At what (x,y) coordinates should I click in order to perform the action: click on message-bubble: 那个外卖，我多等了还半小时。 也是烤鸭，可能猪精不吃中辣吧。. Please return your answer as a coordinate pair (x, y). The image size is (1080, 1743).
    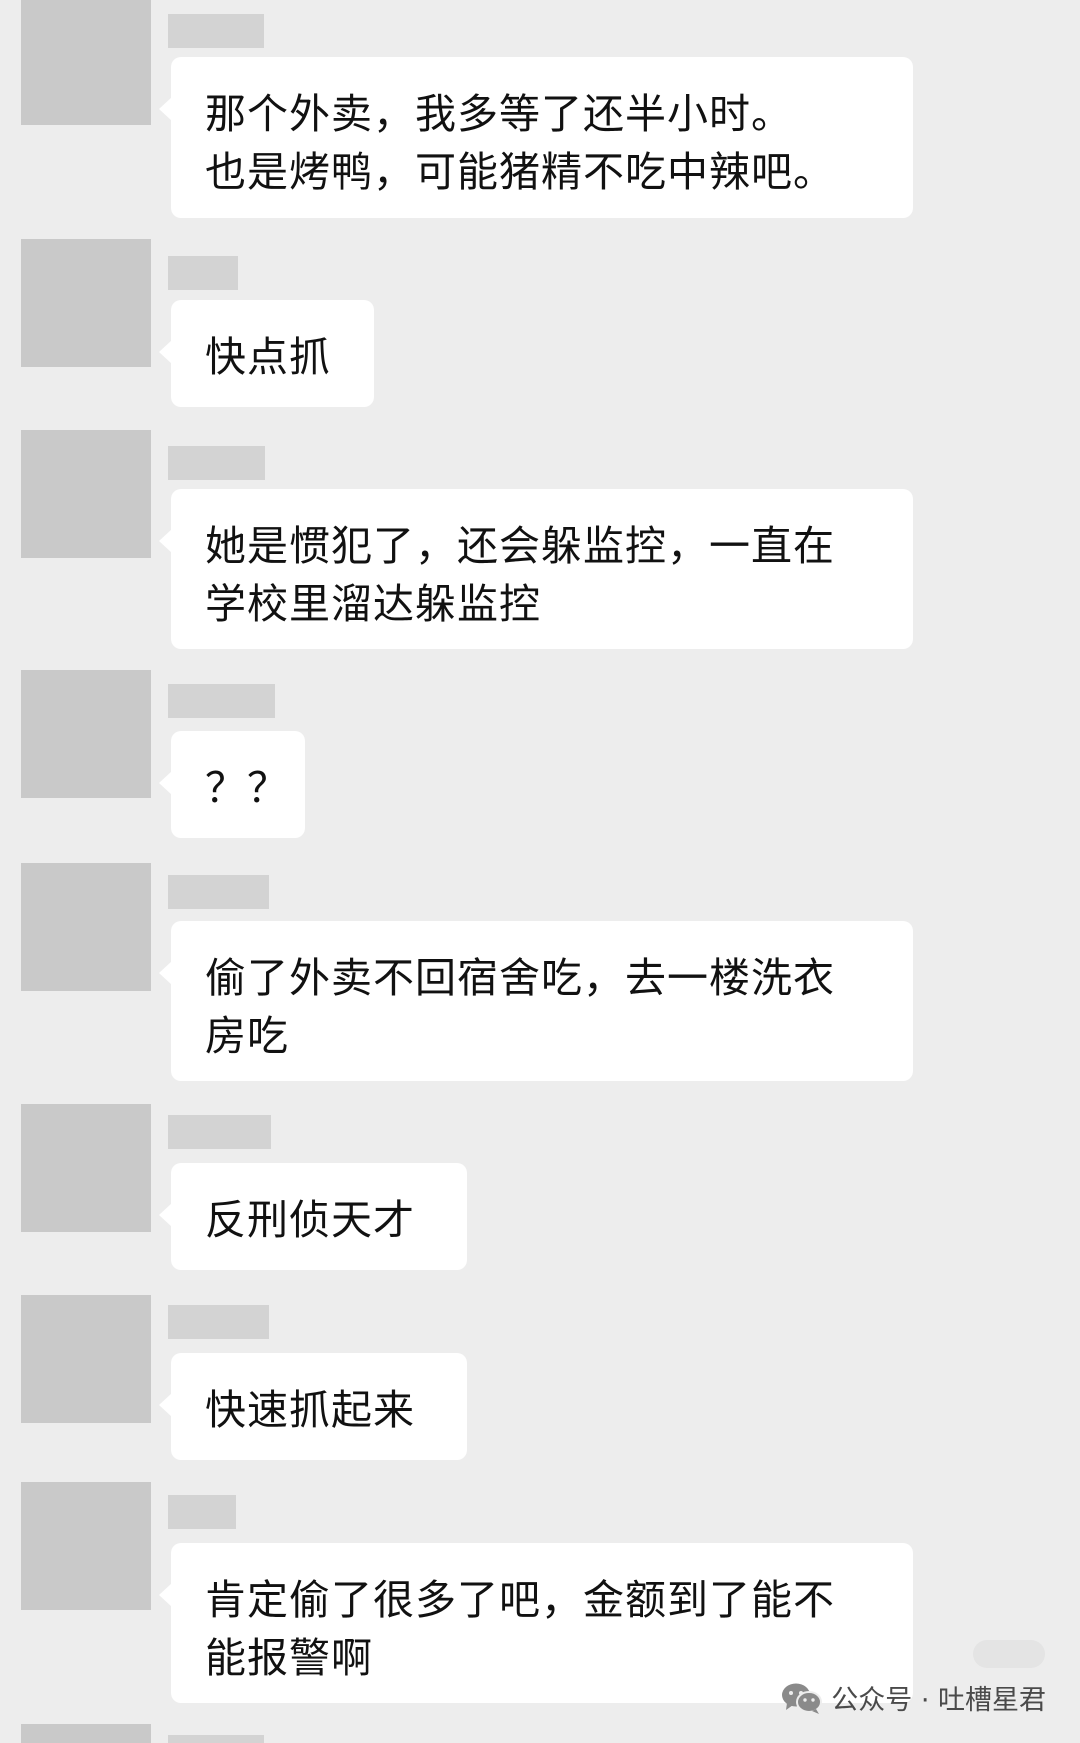
    Looking at the image, I should click on (536, 137).